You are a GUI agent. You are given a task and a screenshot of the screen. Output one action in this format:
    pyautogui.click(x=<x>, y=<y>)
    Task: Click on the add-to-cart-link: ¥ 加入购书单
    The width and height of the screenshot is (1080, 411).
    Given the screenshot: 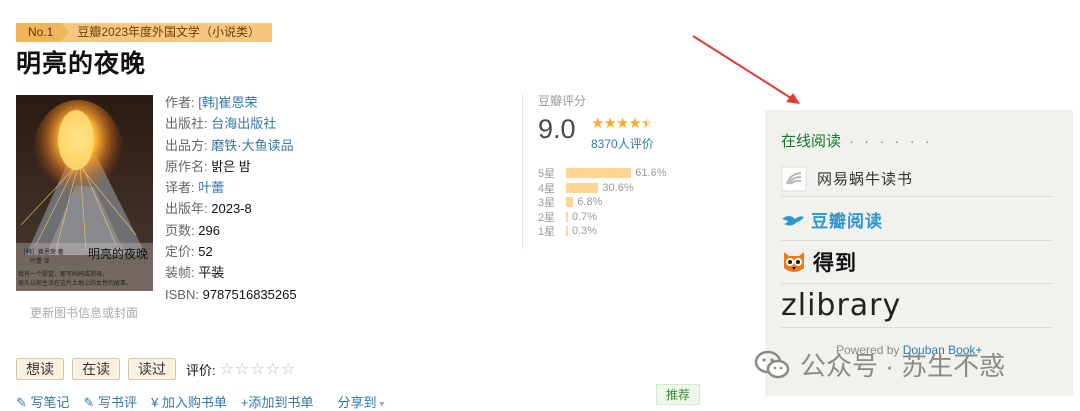 What is the action you would take?
    pyautogui.click(x=189, y=401)
    